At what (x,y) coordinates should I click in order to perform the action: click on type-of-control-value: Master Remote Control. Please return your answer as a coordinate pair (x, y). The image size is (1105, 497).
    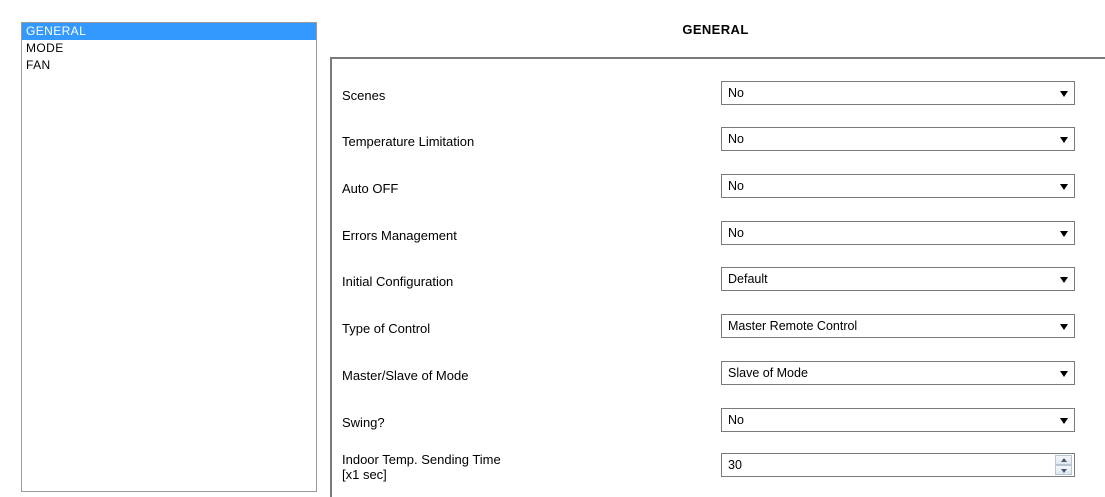
    Looking at the image, I should click on (793, 326).